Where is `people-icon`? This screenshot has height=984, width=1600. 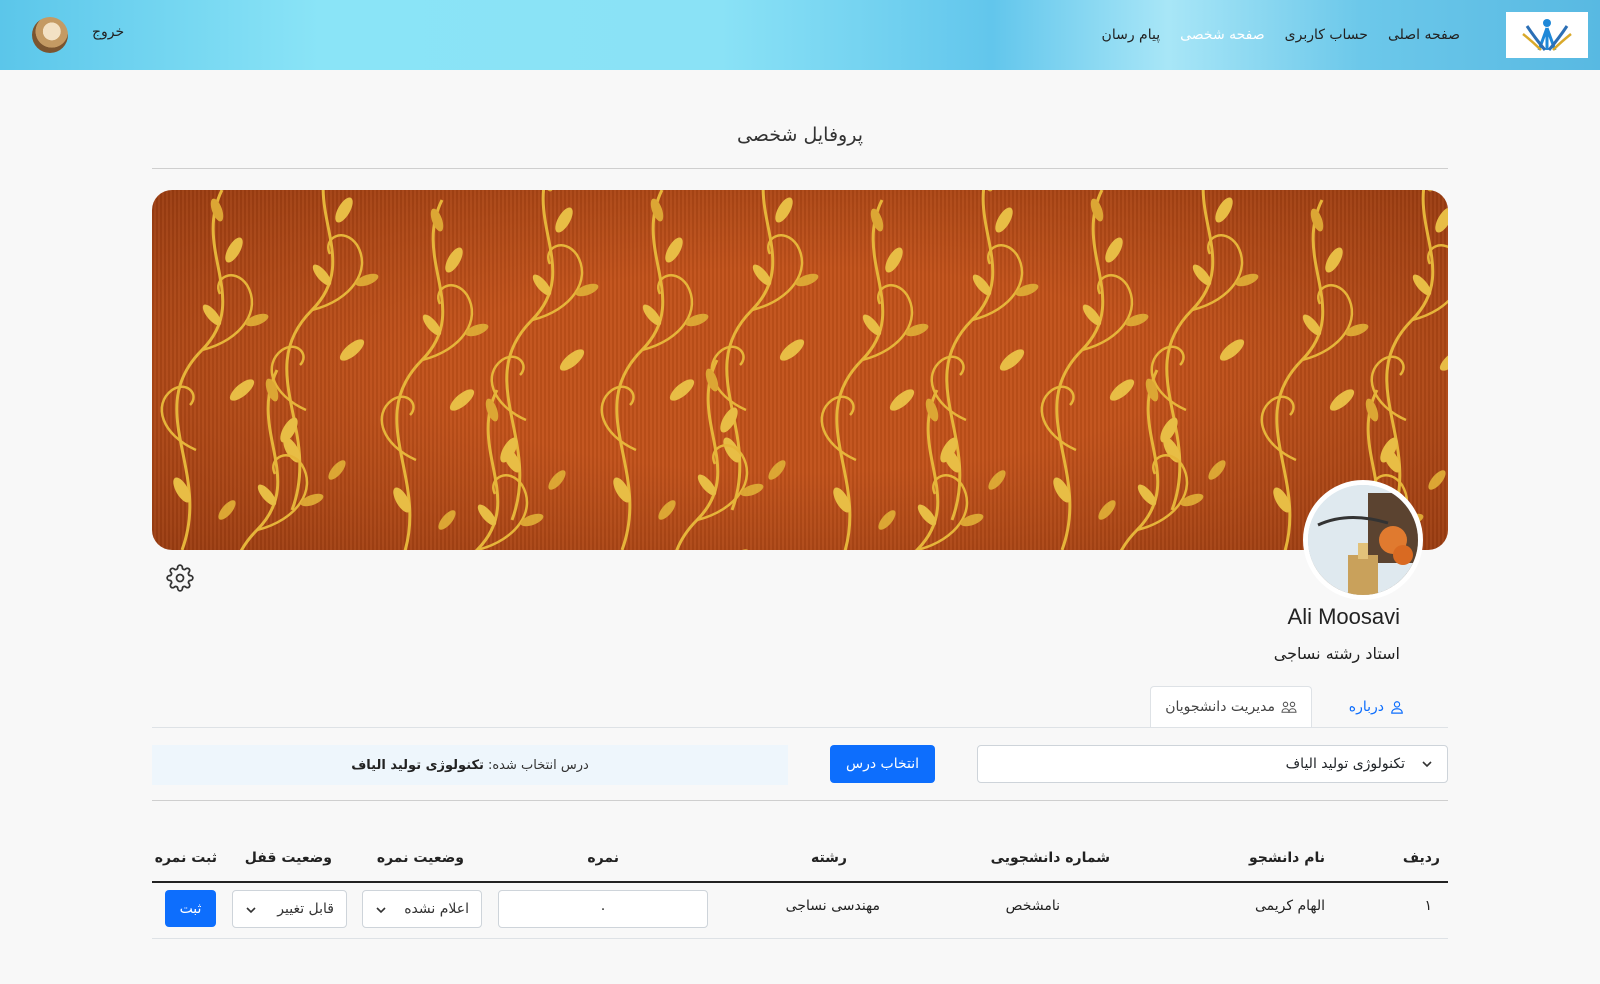 people-icon is located at coordinates (1289, 707).